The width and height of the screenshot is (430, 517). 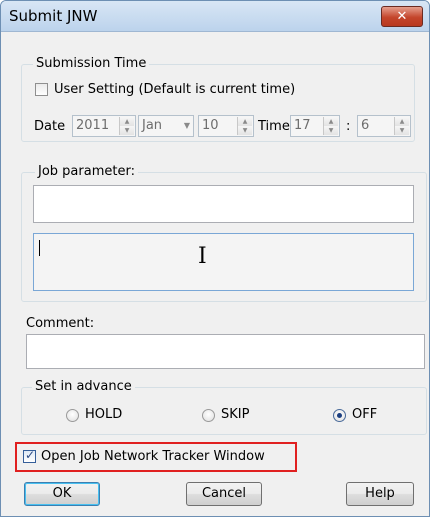 What do you see at coordinates (186, 125) in the screenshot?
I see `chevron-down-icon: ▼` at bounding box center [186, 125].